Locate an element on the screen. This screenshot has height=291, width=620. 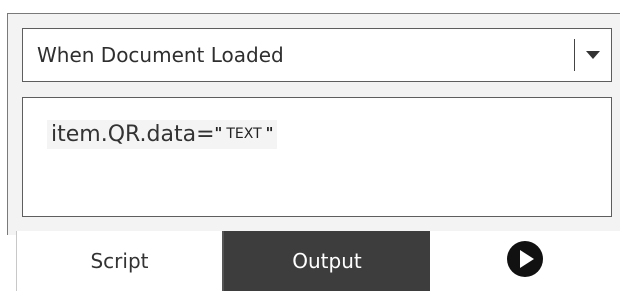
code-string-value: TEXT is located at coordinates (244, 134).